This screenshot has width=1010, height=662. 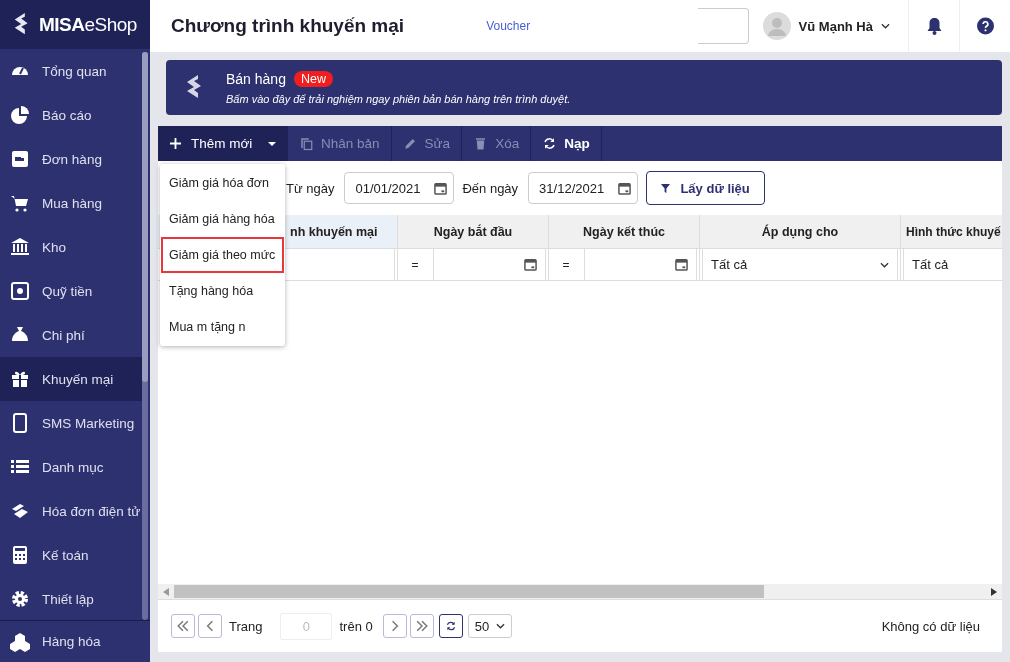 I want to click on page-label: Trang, so click(x=246, y=626).